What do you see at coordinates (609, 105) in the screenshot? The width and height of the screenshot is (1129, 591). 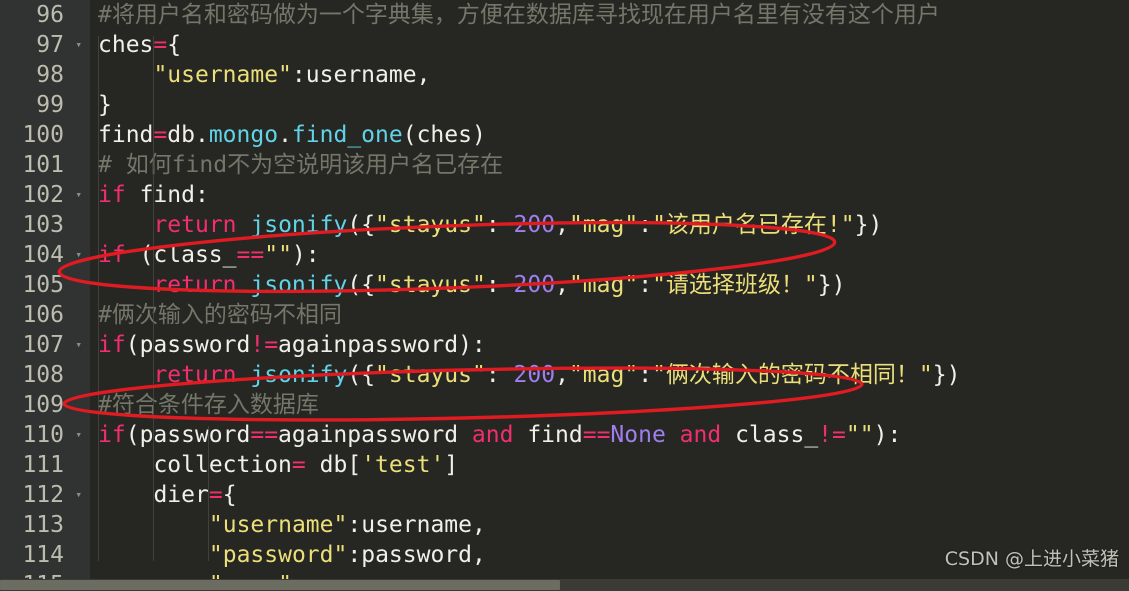 I see `code-line: }` at bounding box center [609, 105].